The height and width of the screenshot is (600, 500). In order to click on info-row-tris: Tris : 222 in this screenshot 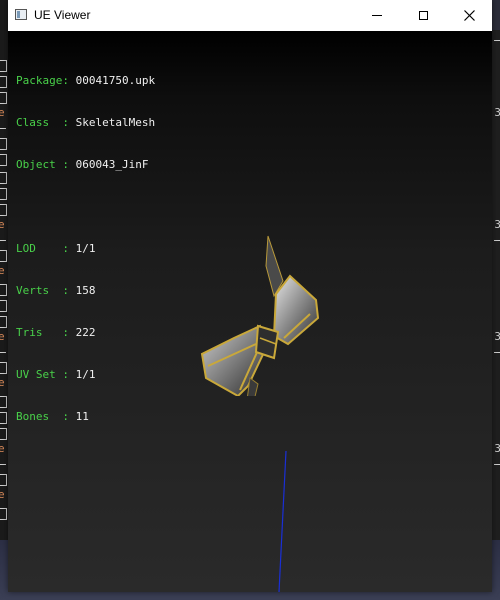, I will do `click(56, 332)`.